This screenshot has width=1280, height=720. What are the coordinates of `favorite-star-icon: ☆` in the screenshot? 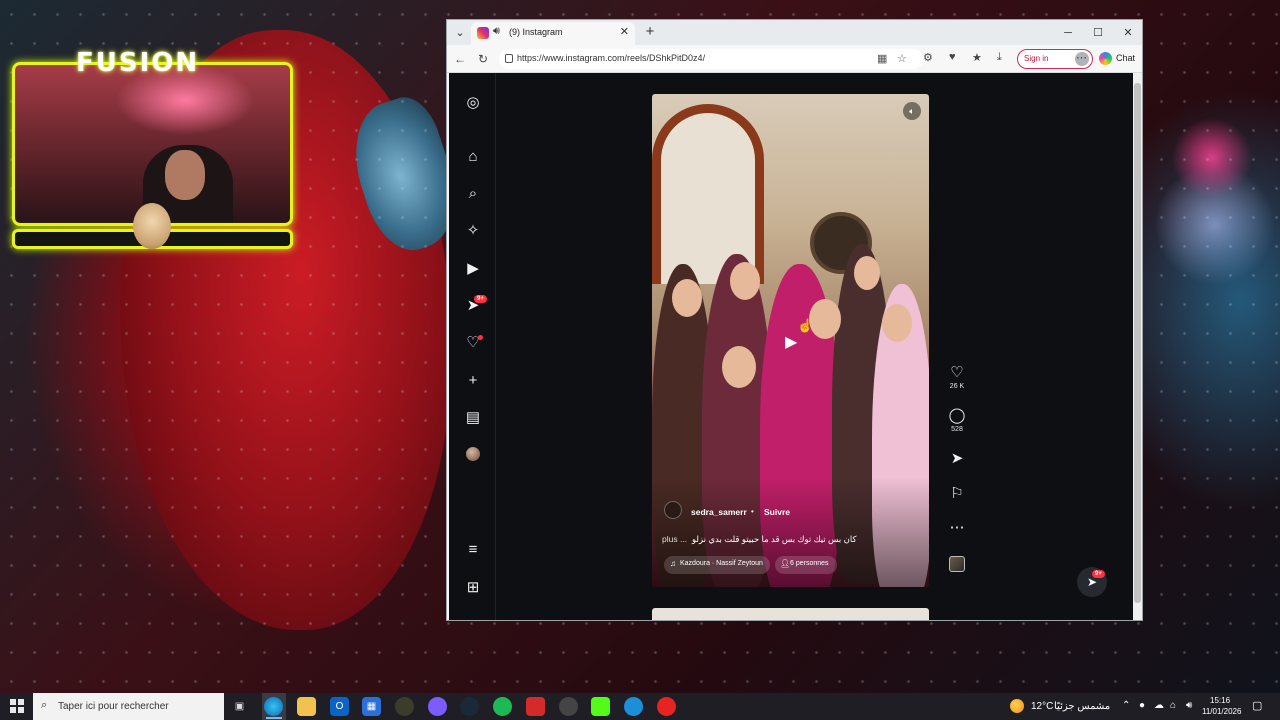 It's located at (902, 58).